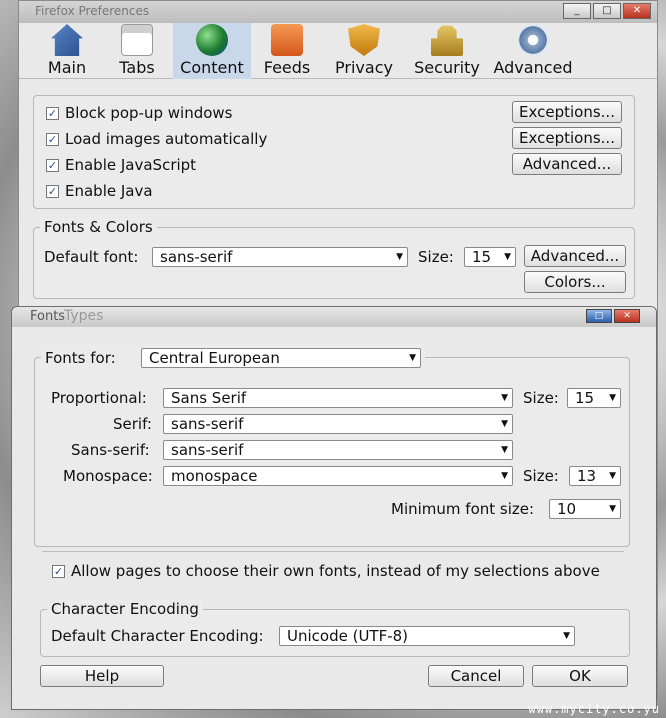 The height and width of the screenshot is (718, 666). Describe the element at coordinates (108, 476) in the screenshot. I see `monospace-label: Monospace:` at that location.